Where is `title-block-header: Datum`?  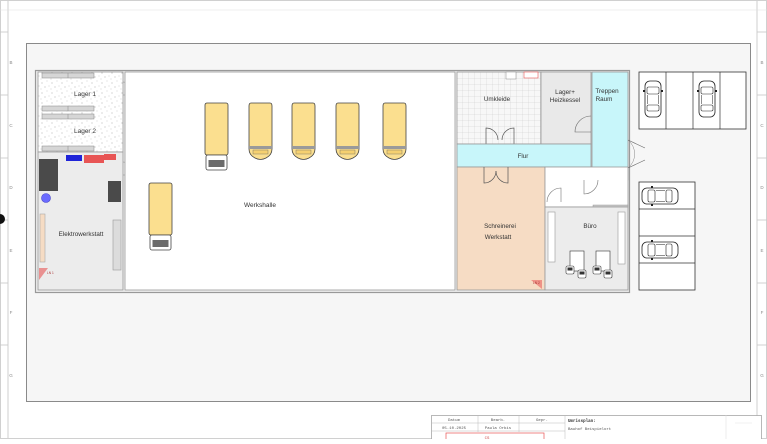 title-block-header: Datum is located at coordinates (454, 421).